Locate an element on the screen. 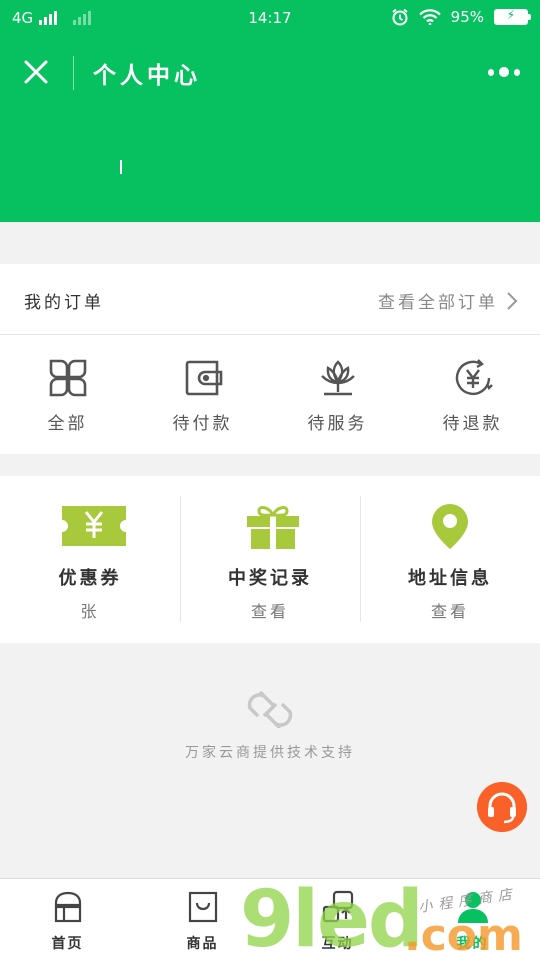 The height and width of the screenshot is (960, 540). order-tab-label: 待服务 is located at coordinates (337, 424).